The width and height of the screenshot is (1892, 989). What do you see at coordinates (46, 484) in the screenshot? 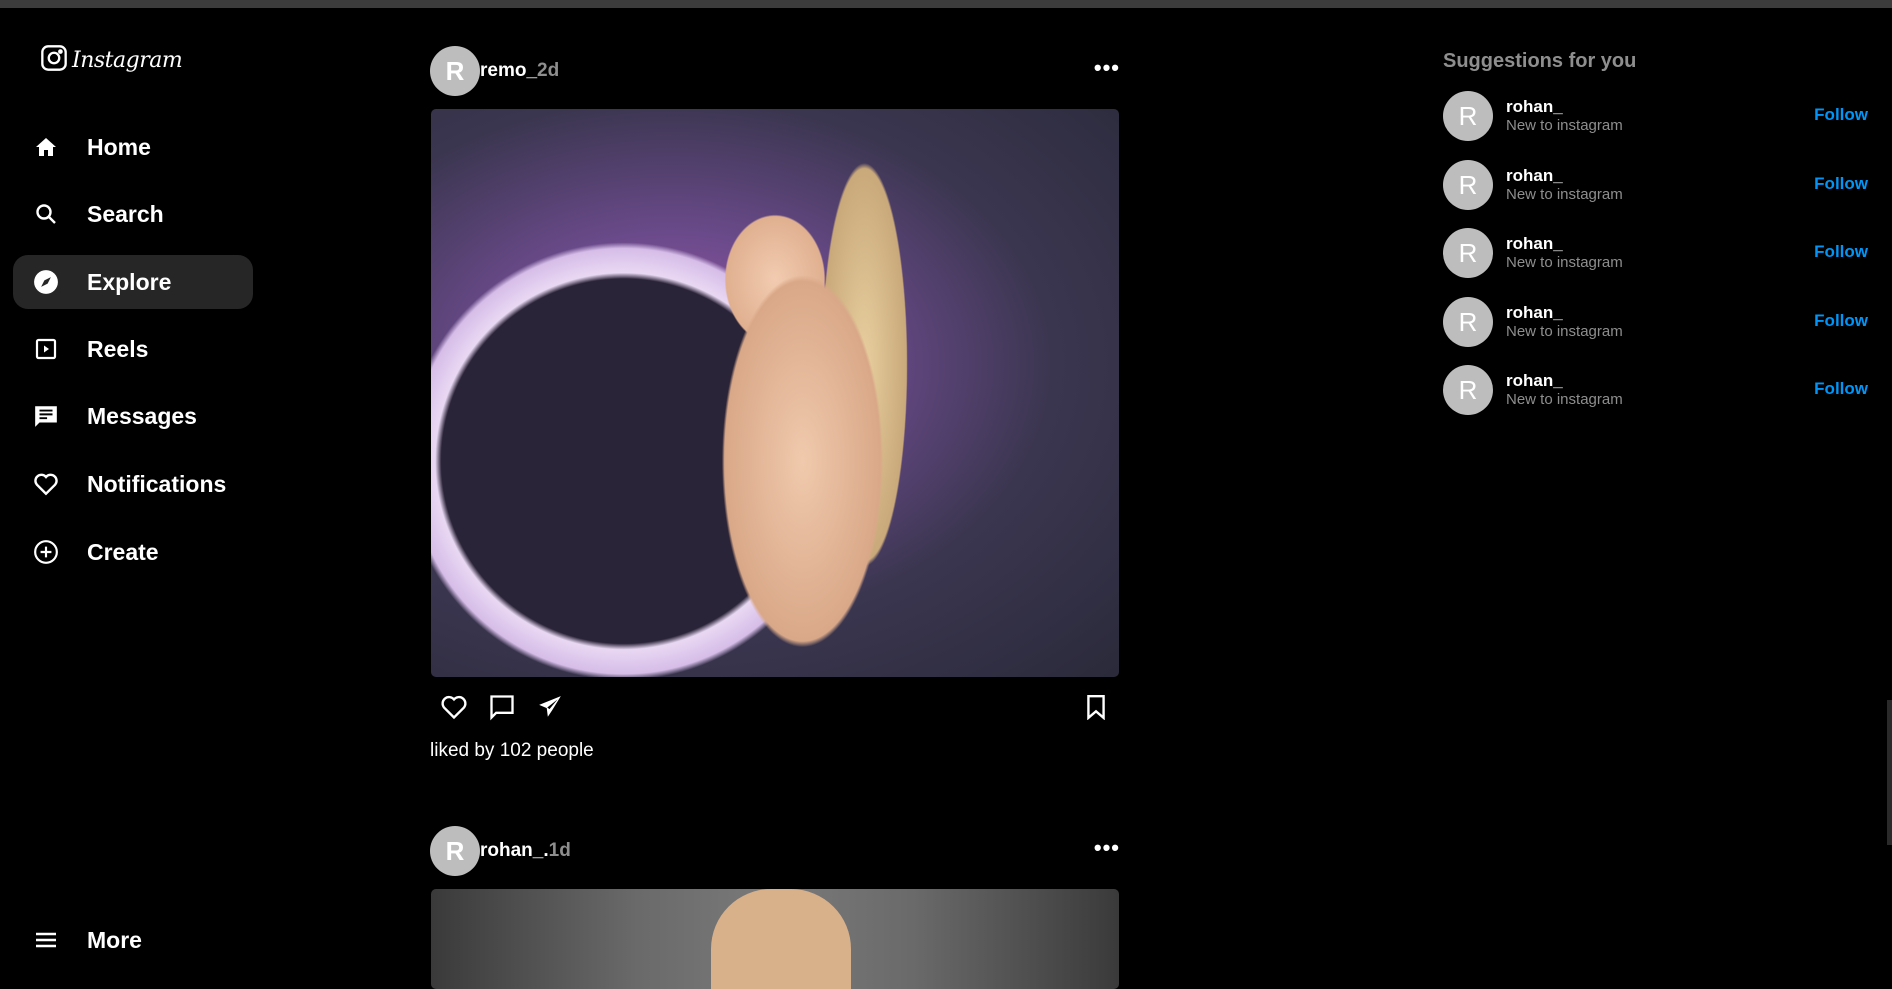
I see `heart-icon` at bounding box center [46, 484].